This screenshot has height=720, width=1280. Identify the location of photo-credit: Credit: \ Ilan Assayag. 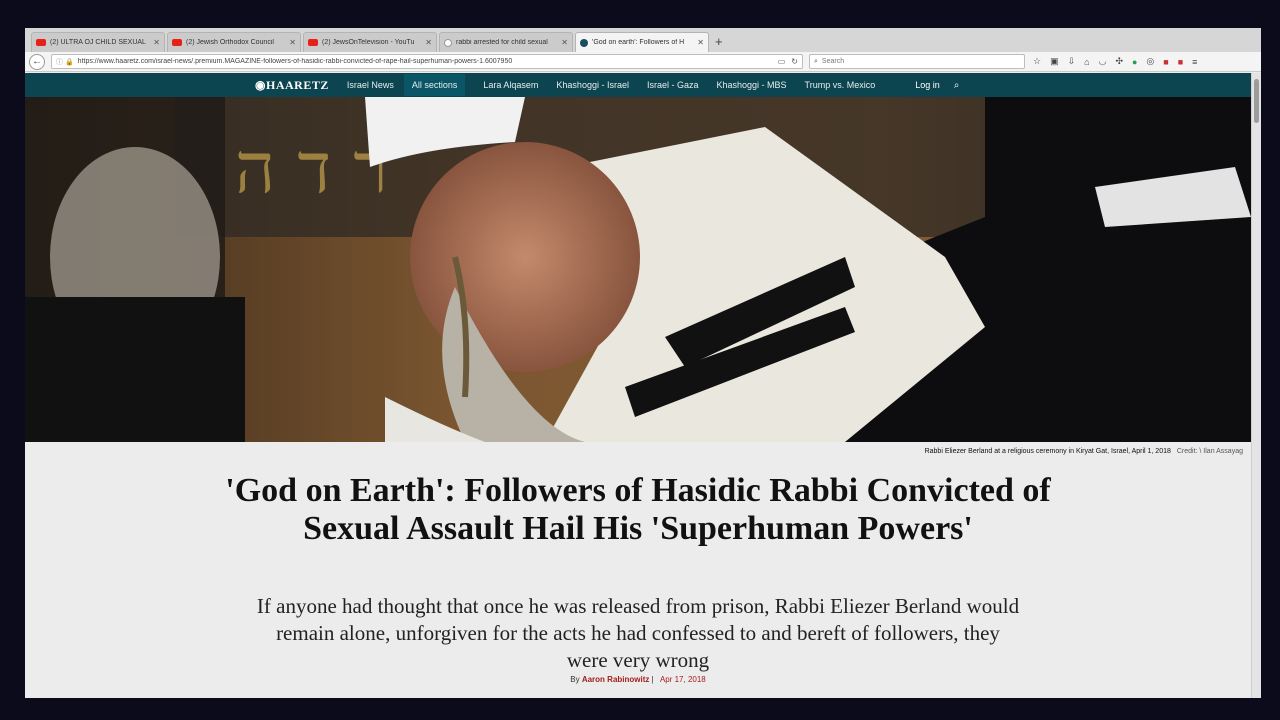
(1209, 451).